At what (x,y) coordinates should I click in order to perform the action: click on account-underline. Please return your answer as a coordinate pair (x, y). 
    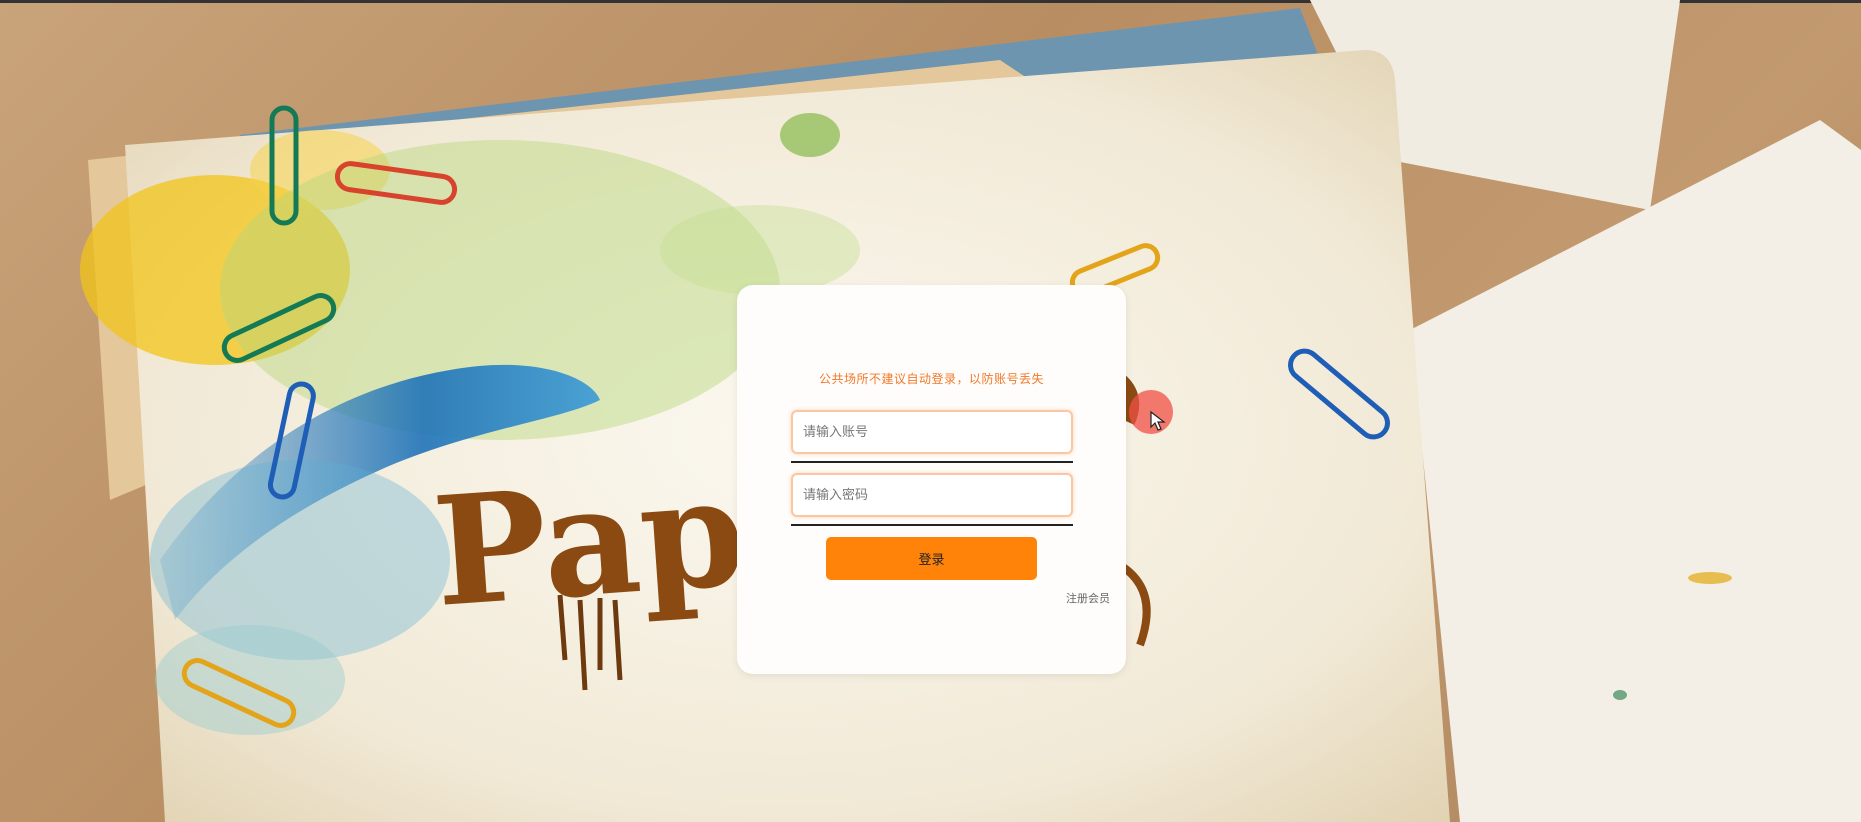
    Looking at the image, I should click on (932, 462).